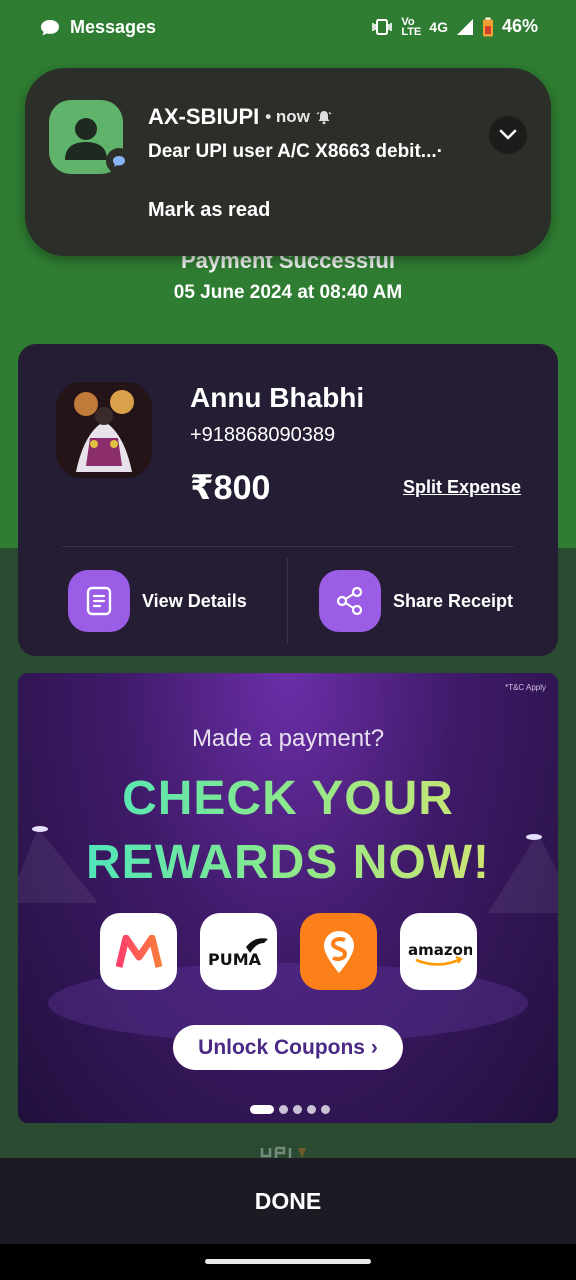 The width and height of the screenshot is (576, 1280). I want to click on view-details-label: View Details, so click(194, 600).